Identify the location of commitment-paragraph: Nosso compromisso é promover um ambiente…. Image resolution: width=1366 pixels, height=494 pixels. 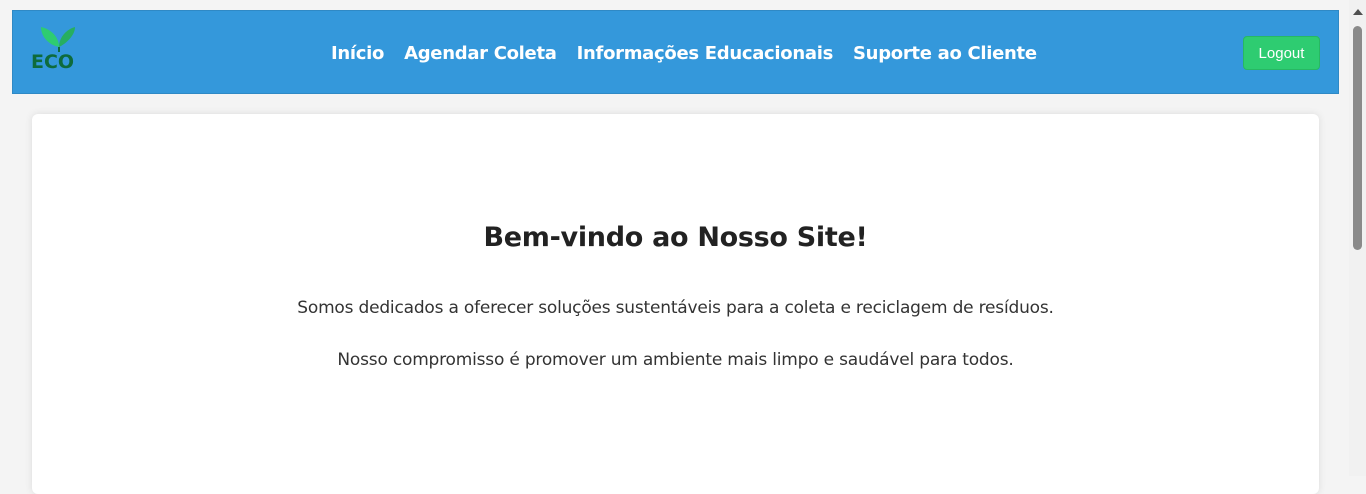
(675, 360).